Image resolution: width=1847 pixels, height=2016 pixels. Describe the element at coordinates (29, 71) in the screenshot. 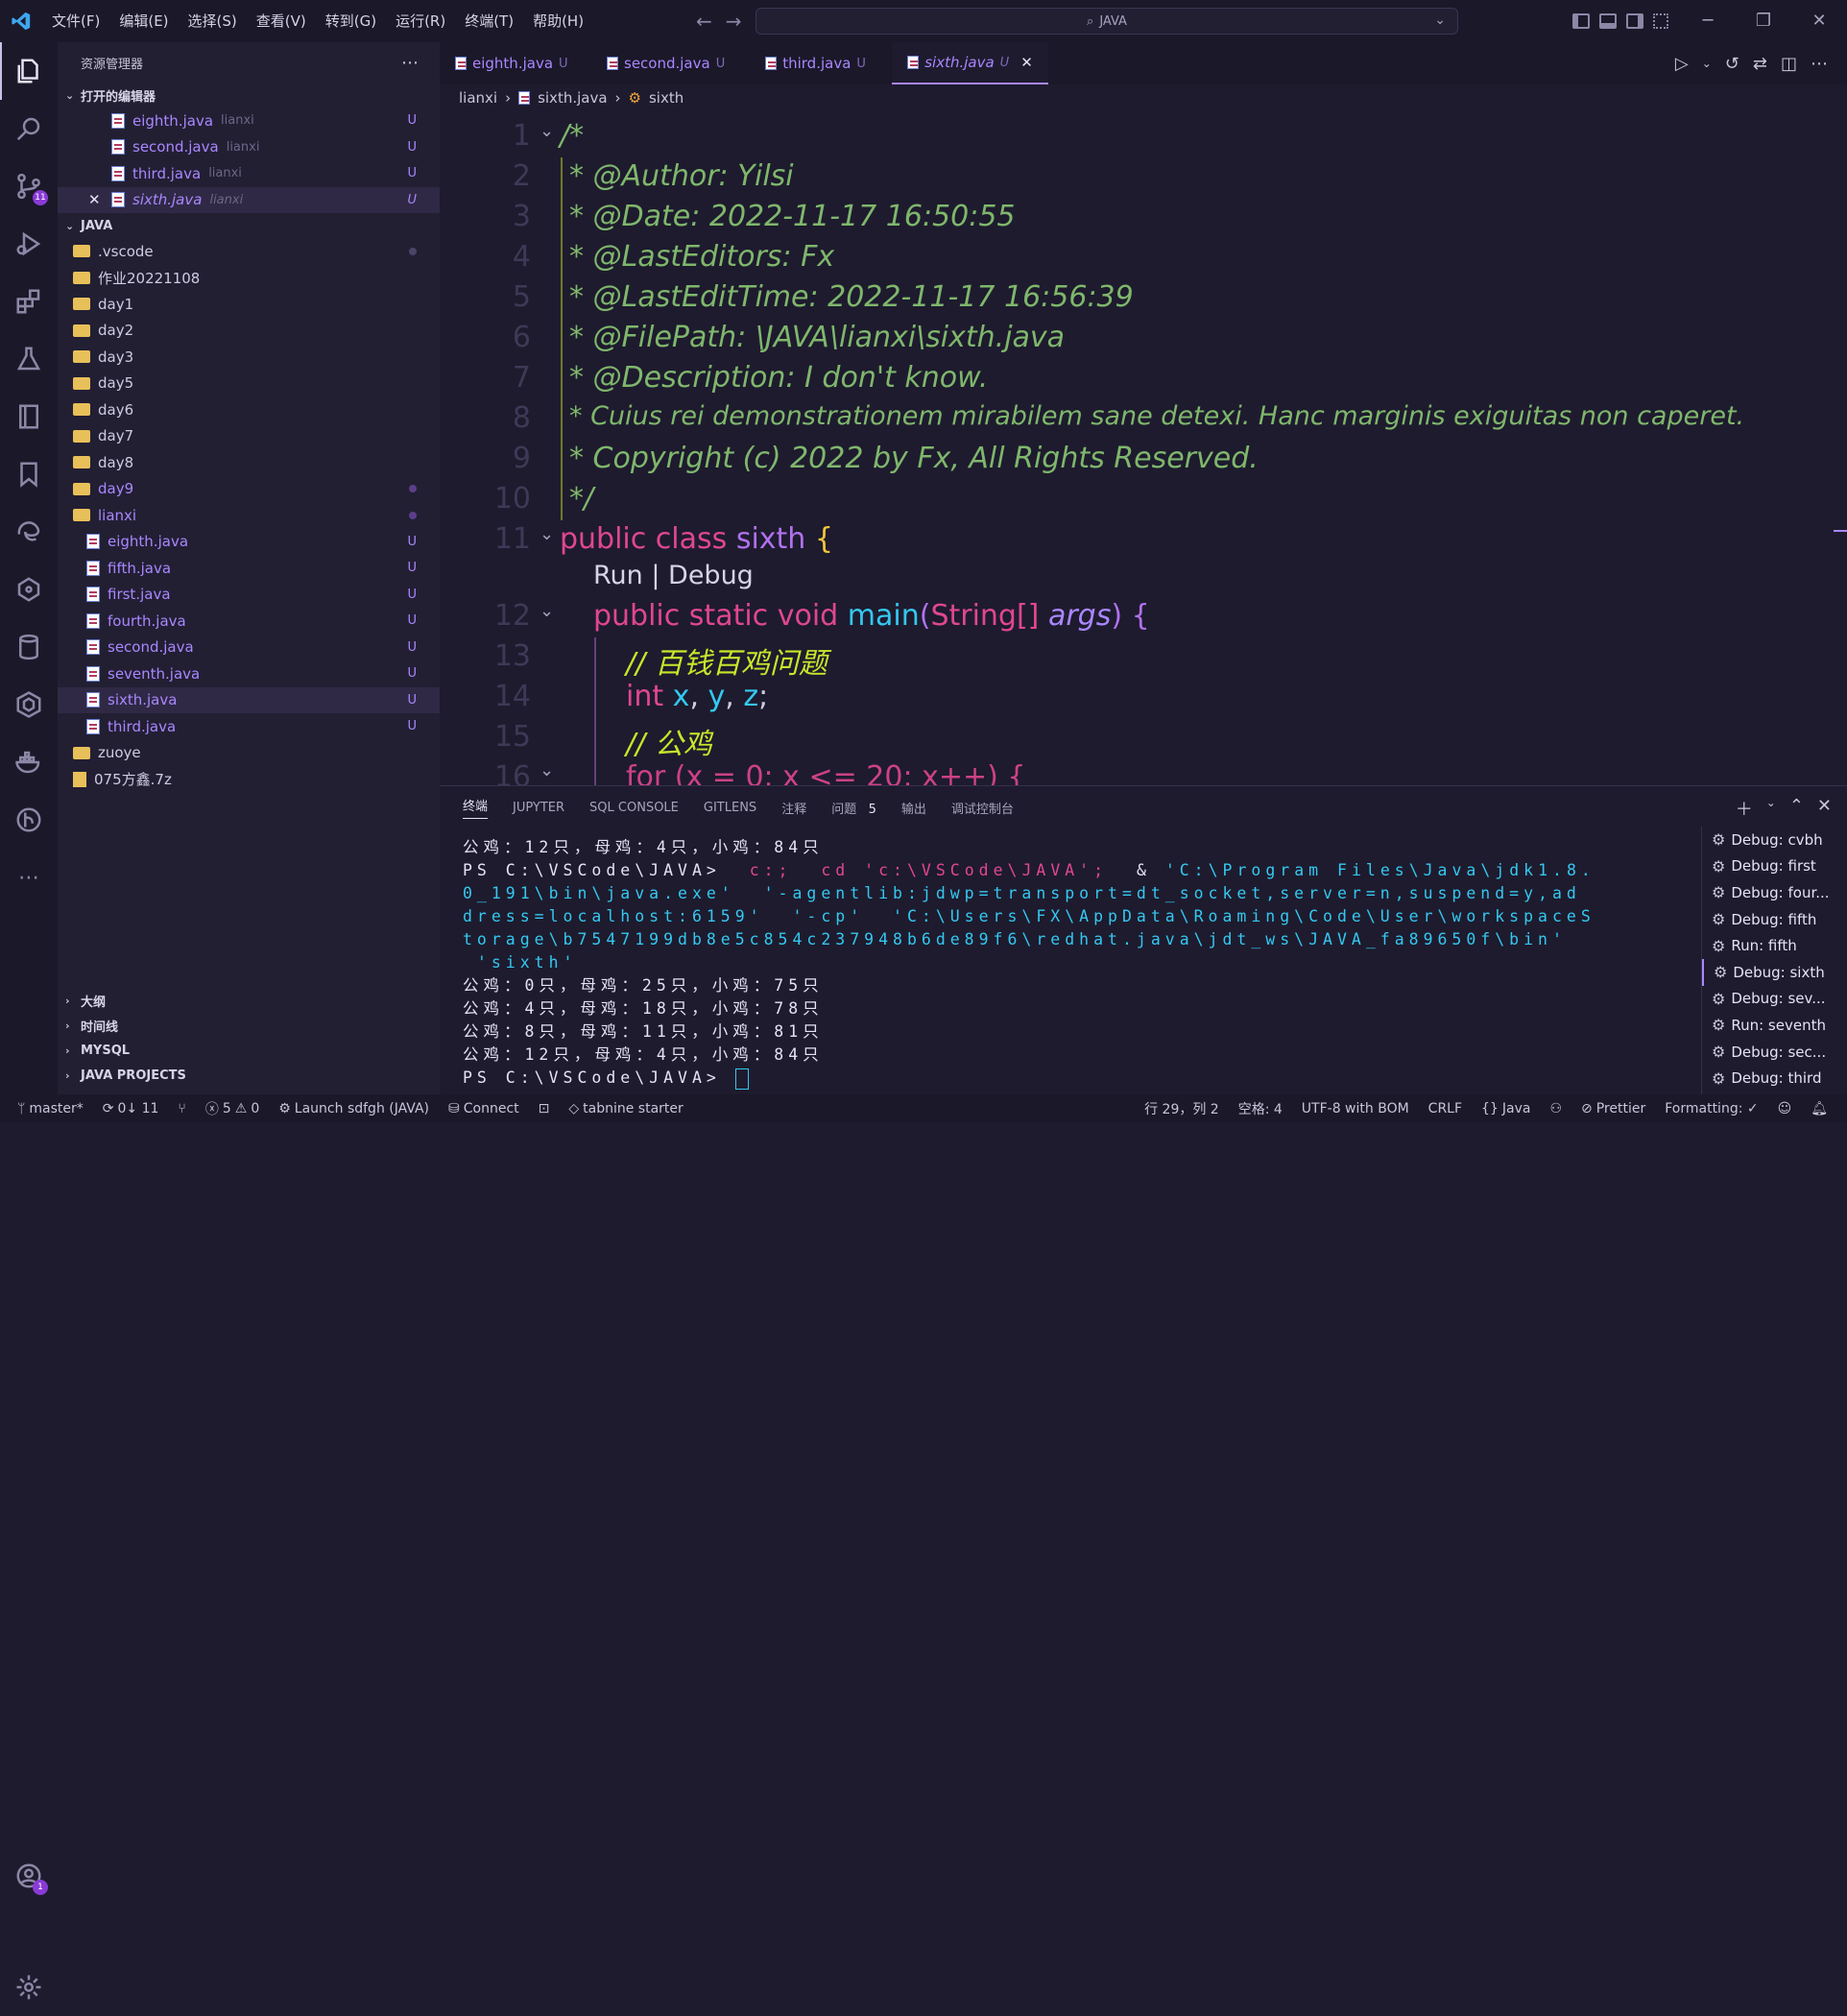

I see `explorer-icon` at that location.